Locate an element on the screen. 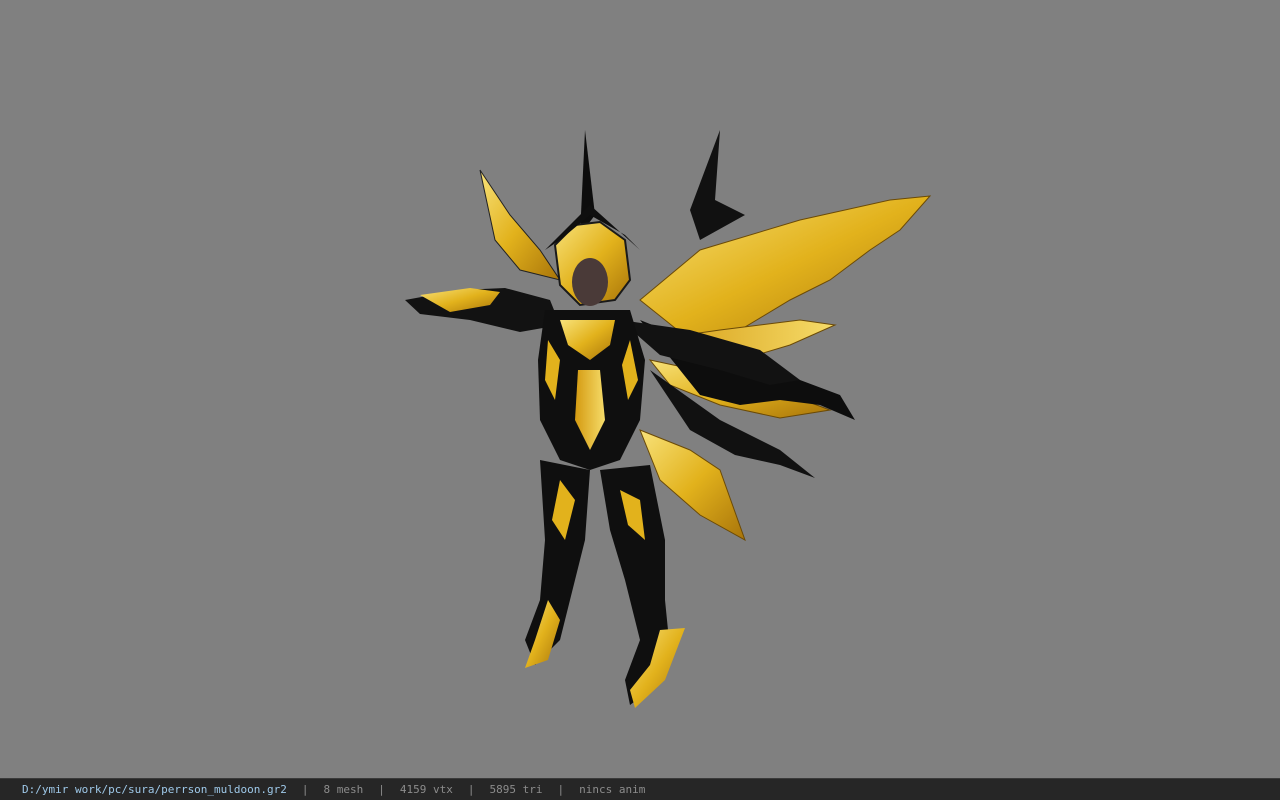 This screenshot has width=1280, height=800. triangle-count: 5895 tri is located at coordinates (516, 789).